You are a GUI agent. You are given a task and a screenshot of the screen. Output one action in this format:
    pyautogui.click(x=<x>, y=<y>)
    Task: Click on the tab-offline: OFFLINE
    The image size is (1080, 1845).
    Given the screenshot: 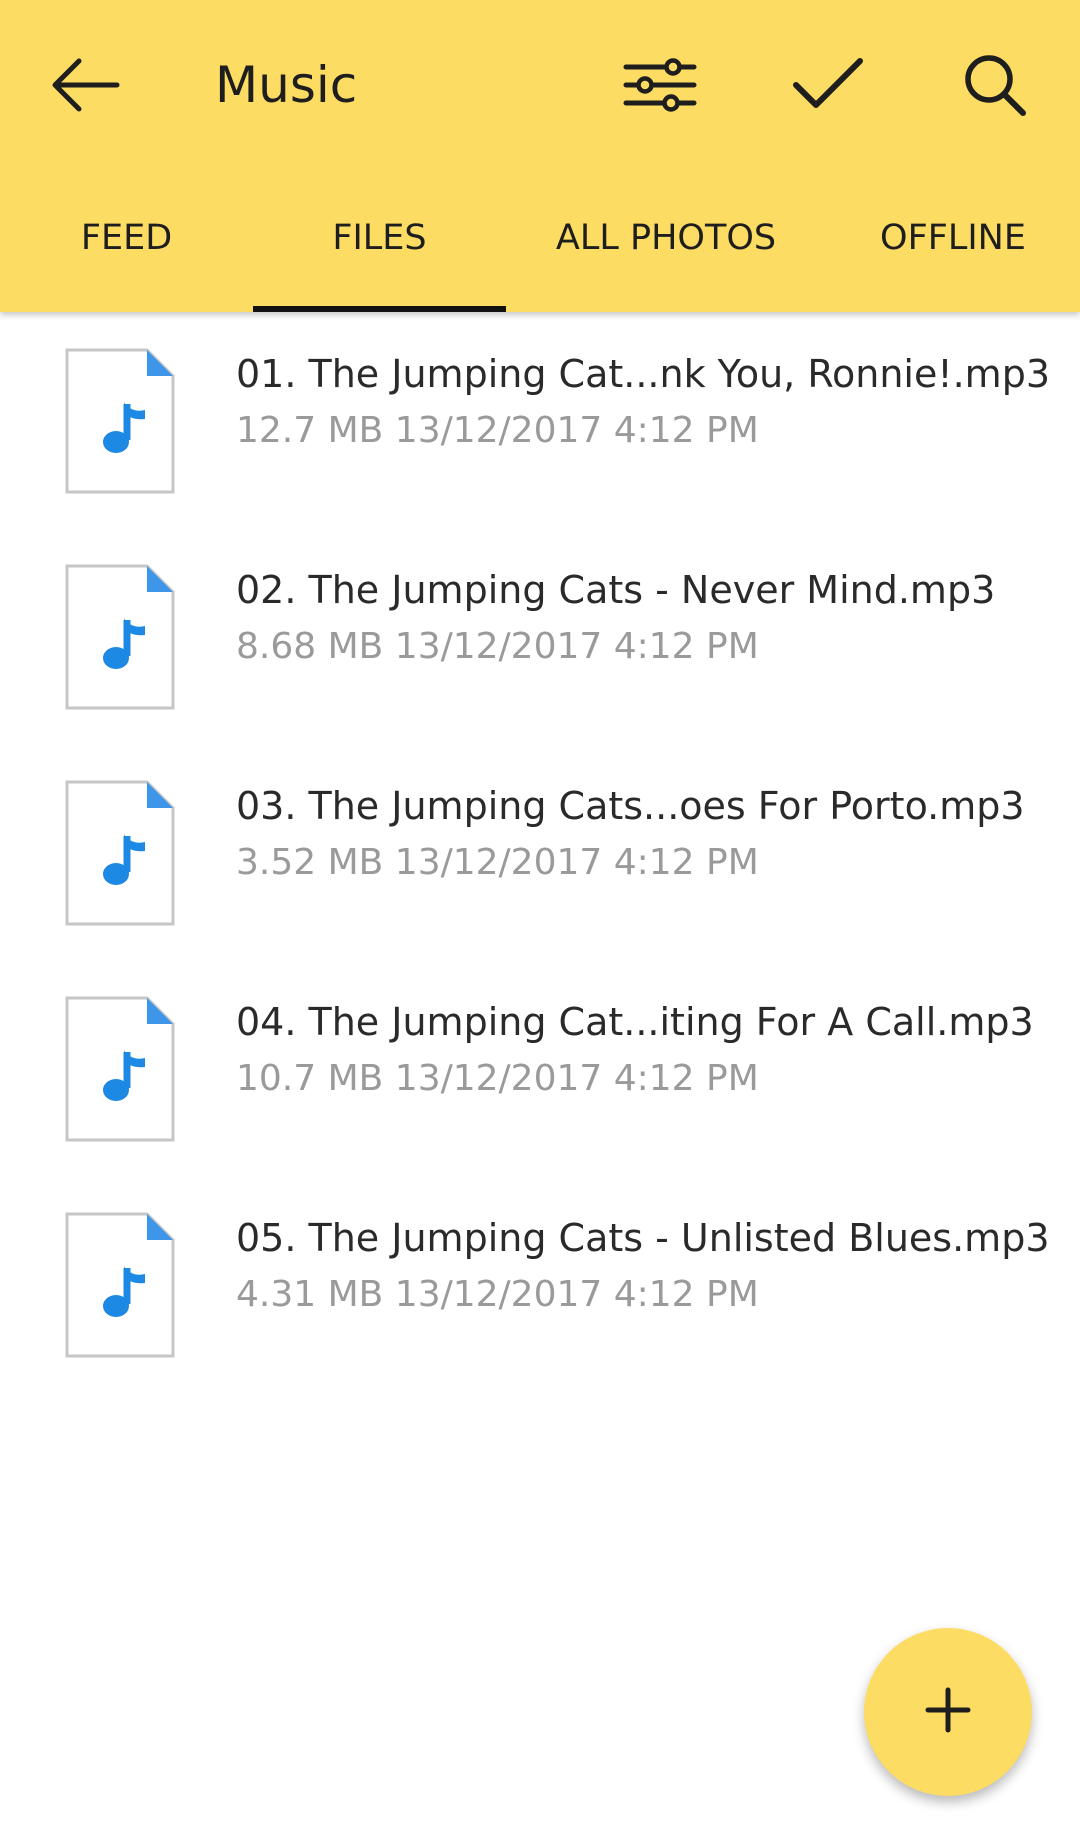 What is the action you would take?
    pyautogui.click(x=953, y=251)
    